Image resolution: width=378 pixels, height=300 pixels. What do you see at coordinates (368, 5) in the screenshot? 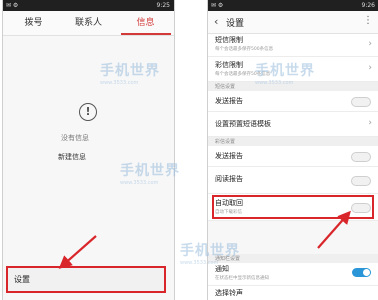
I see `status-time: 9:26` at bounding box center [368, 5].